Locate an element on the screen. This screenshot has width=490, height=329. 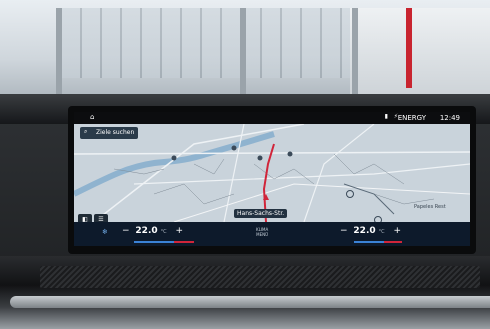
right-temp-bar-blue is located at coordinates (369, 242).